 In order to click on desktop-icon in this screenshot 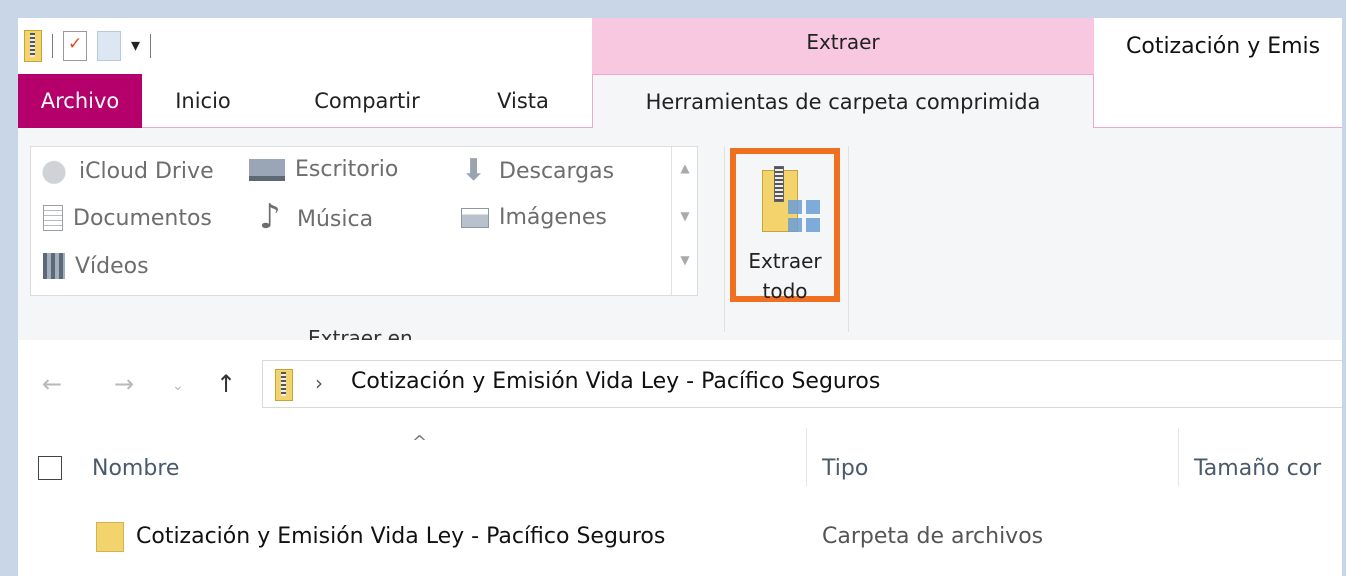, I will do `click(267, 169)`.